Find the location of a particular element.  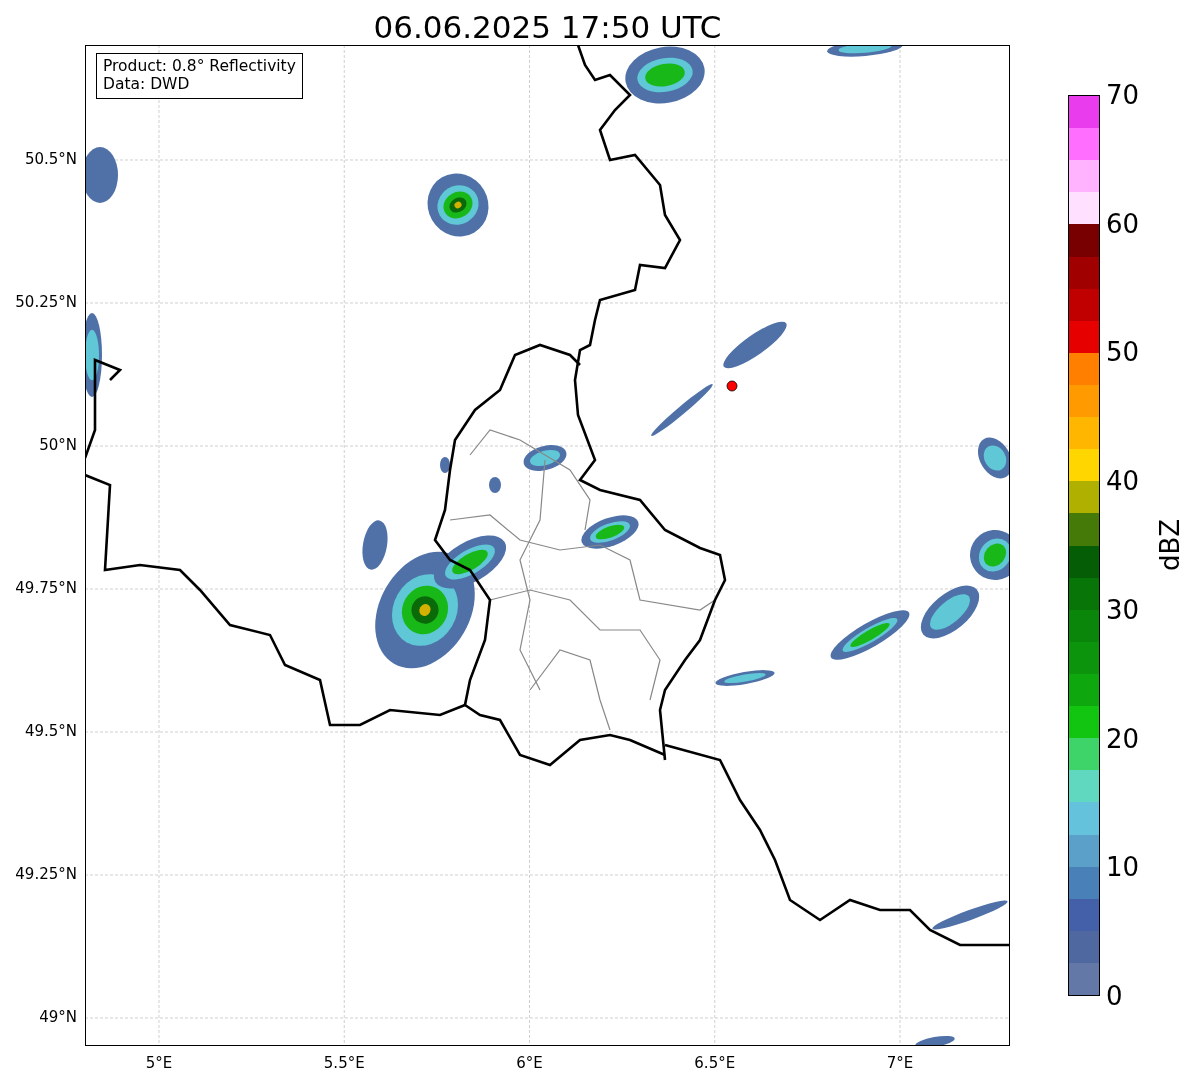

location-dot-icon is located at coordinates (732, 386).